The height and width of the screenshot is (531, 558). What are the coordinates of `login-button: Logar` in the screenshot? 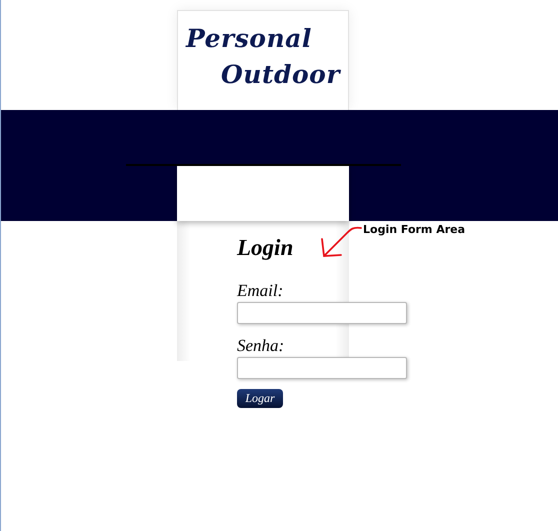 It's located at (260, 398).